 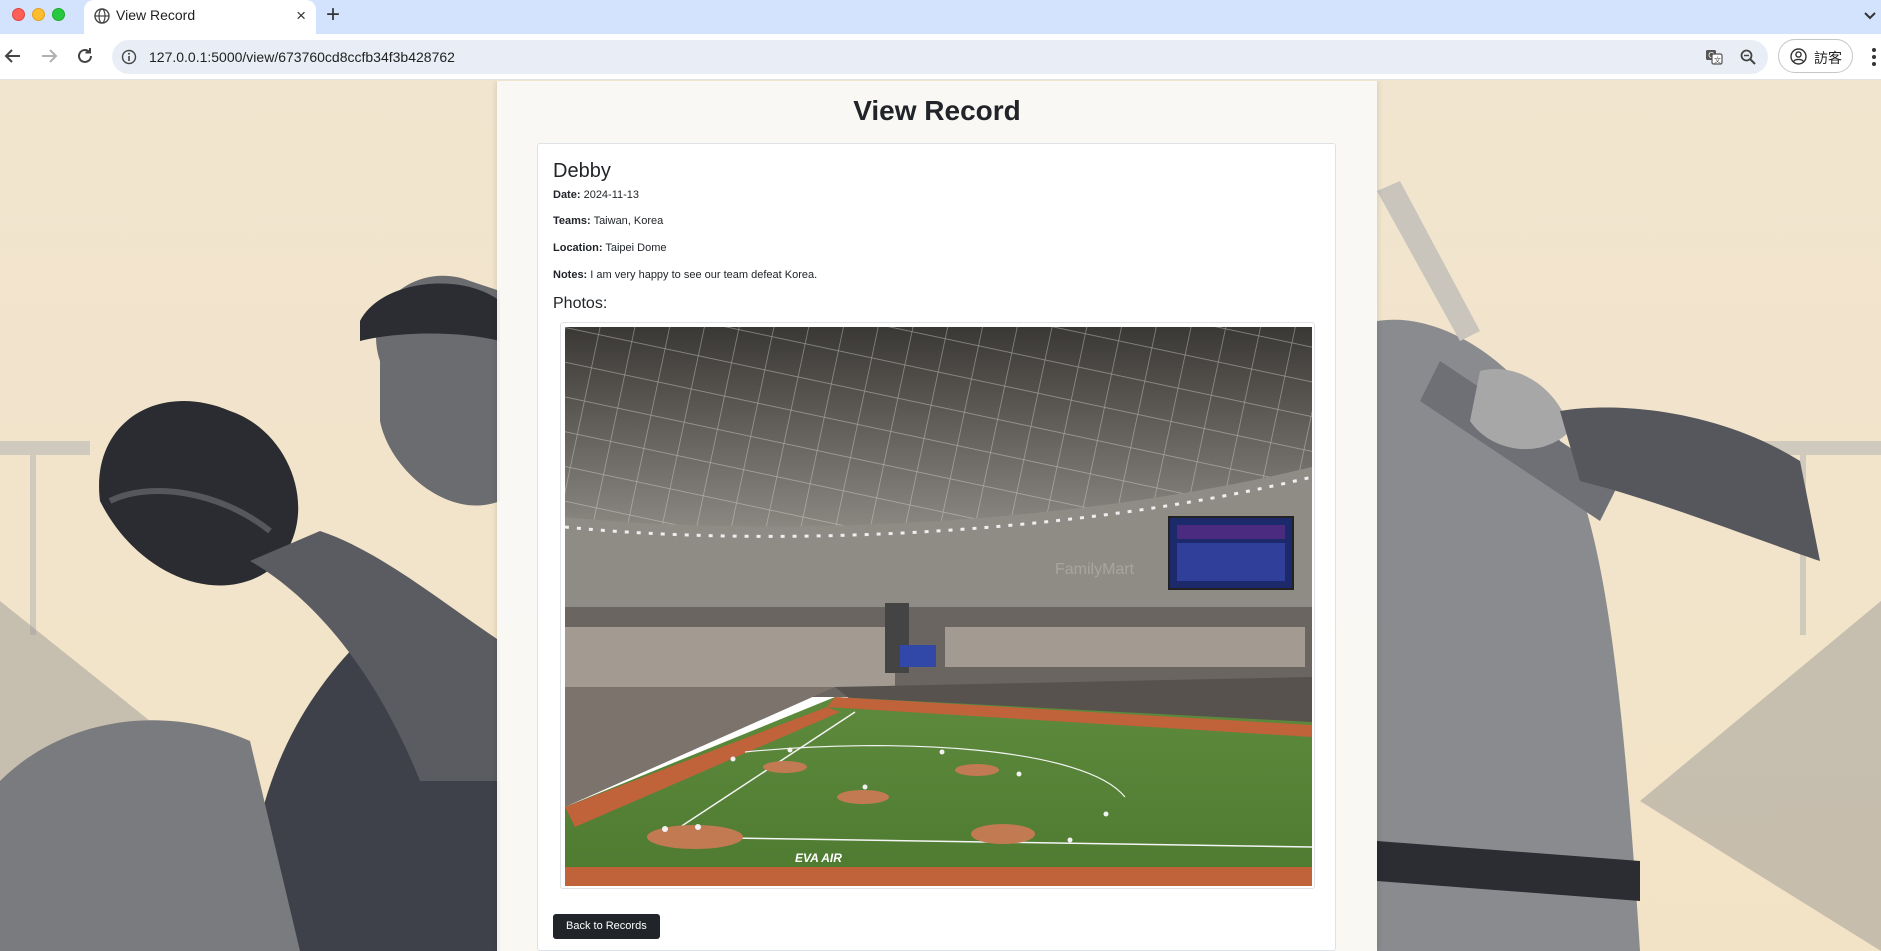 What do you see at coordinates (580, 303) in the screenshot?
I see `photos-heading: Photos:` at bounding box center [580, 303].